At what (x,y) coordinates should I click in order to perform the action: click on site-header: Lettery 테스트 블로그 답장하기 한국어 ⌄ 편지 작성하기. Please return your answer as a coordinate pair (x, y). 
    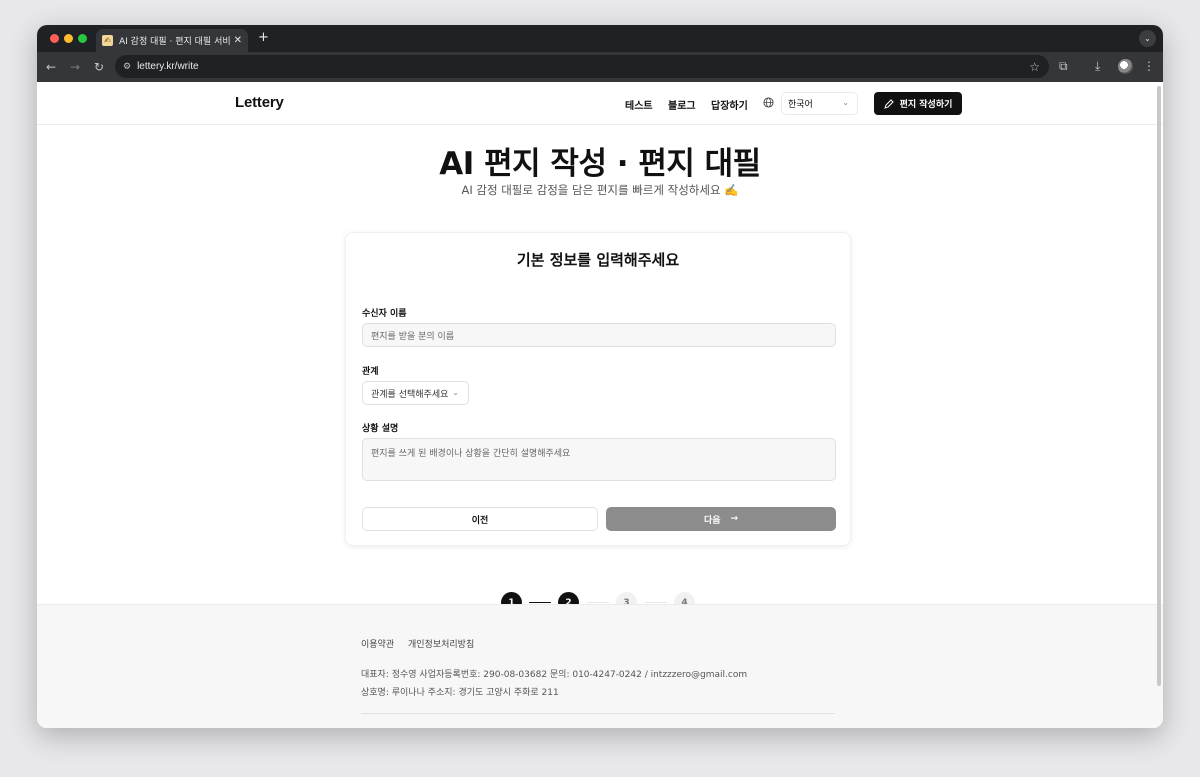
    Looking at the image, I should click on (600, 103).